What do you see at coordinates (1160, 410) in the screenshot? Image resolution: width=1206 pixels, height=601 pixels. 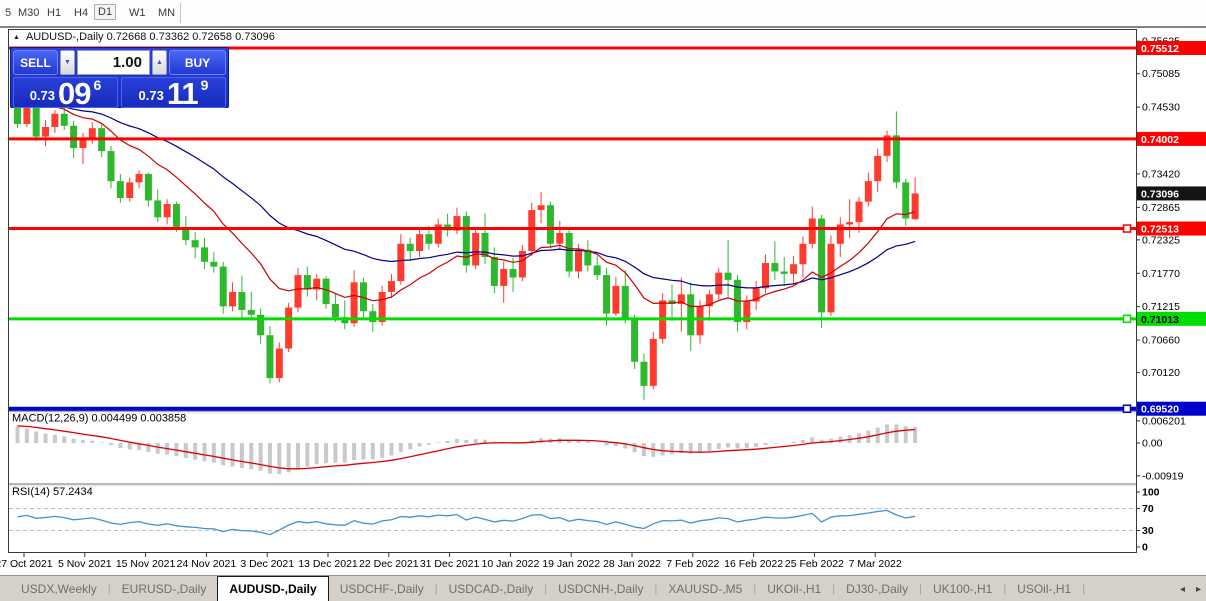 I see `hline-badge-label: 0.69520` at bounding box center [1160, 410].